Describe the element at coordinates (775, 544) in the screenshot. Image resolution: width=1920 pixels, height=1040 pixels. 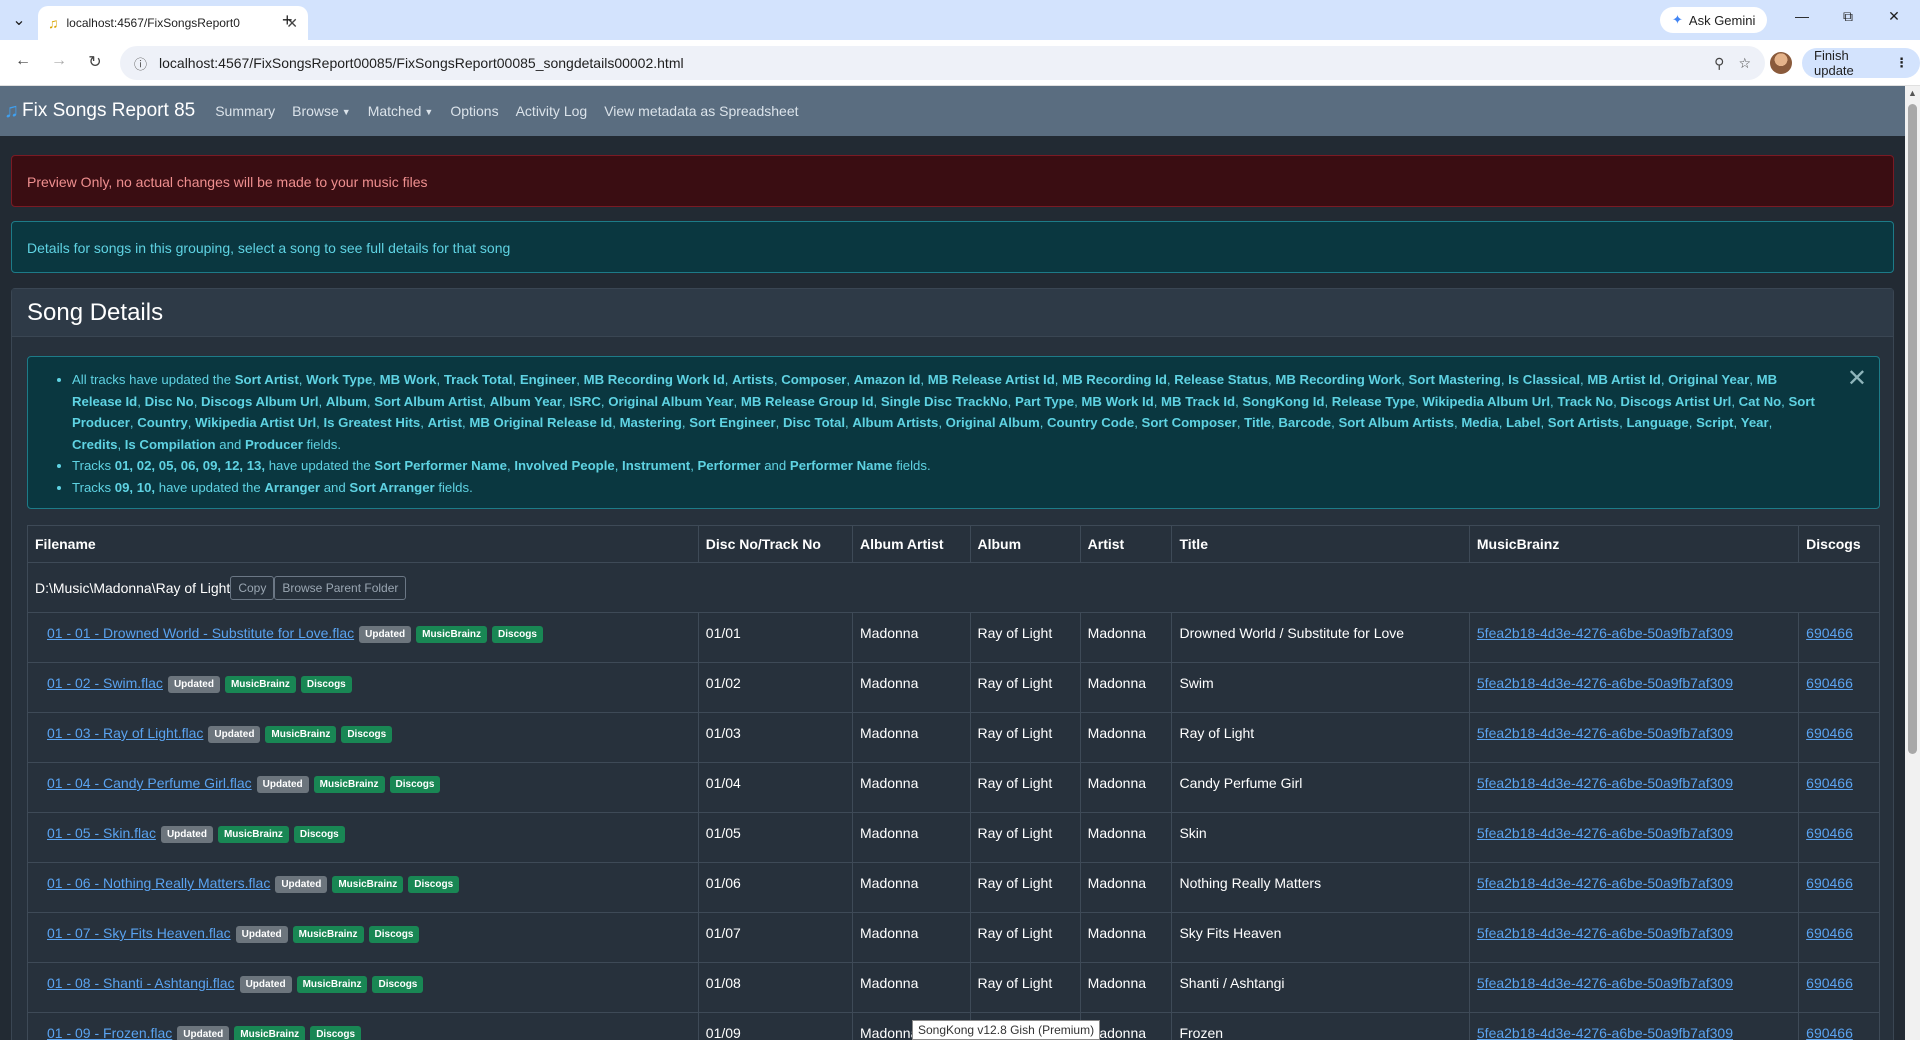
I see `col-header-disc-track: Disc No/Track No` at that location.